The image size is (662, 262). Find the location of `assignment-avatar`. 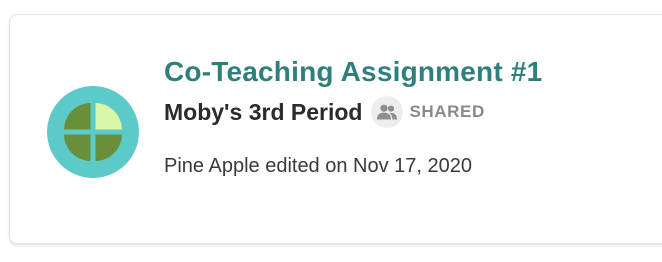

assignment-avatar is located at coordinates (93, 132).